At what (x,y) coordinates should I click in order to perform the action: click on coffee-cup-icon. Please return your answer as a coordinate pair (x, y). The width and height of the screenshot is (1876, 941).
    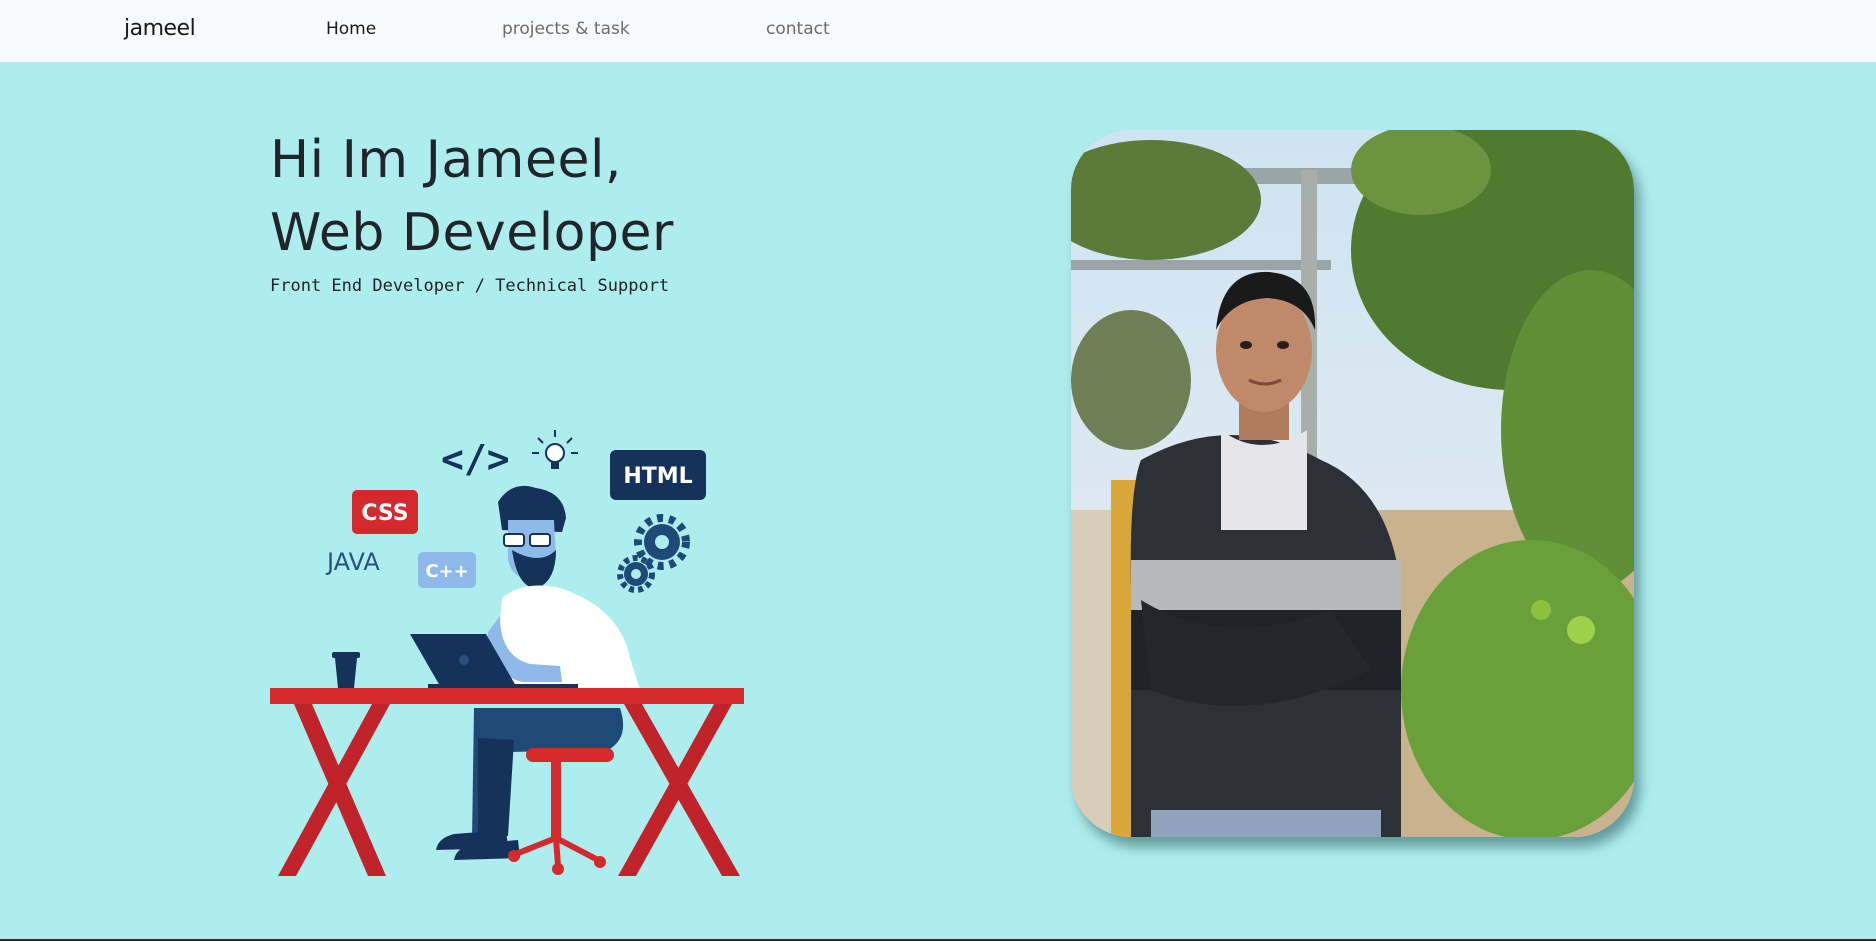
    Looking at the image, I should click on (346, 670).